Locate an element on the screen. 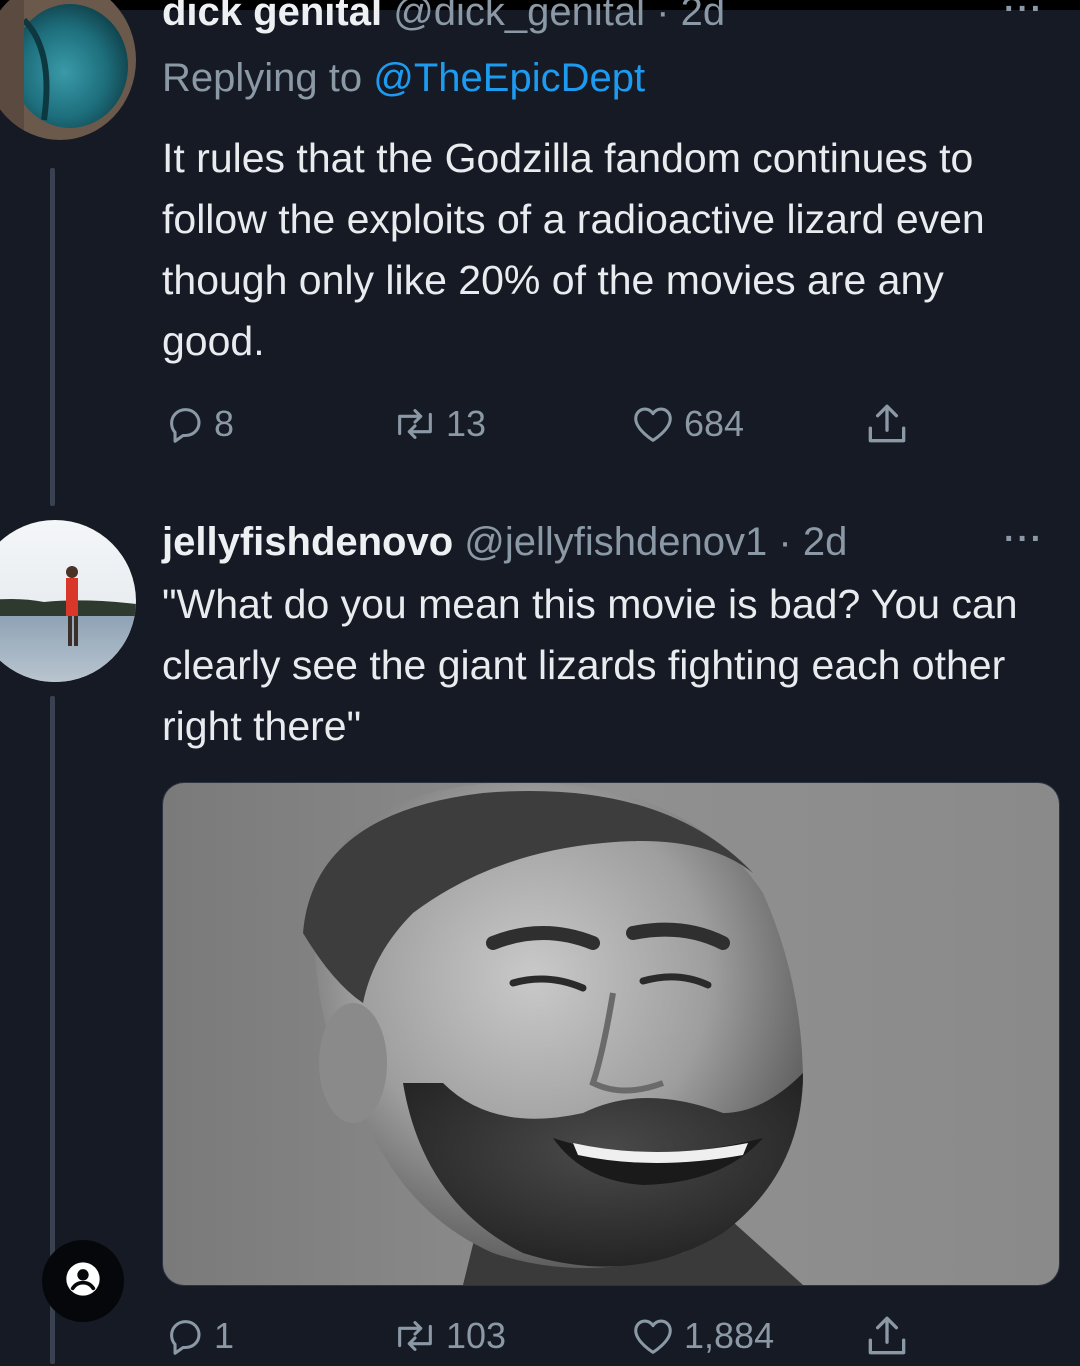 The image size is (1080, 1366). handle: @dick_genital is located at coordinates (519, 17).